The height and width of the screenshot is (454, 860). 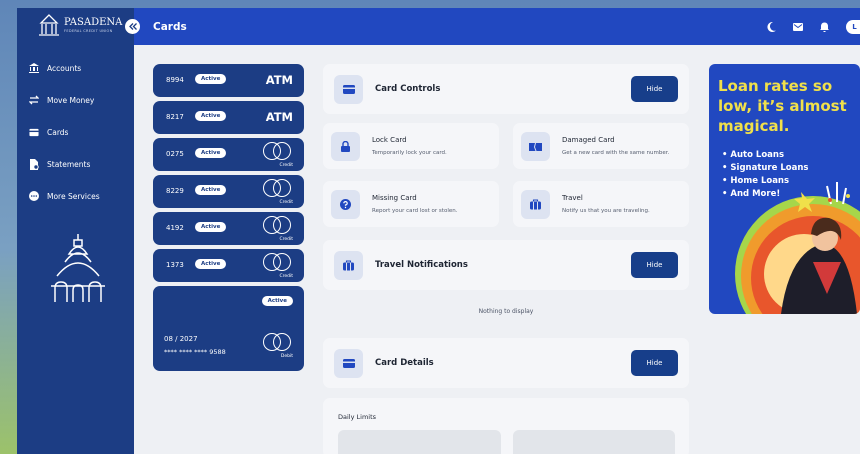 I want to click on sidebar-item-cards: Cards, so click(x=75, y=132).